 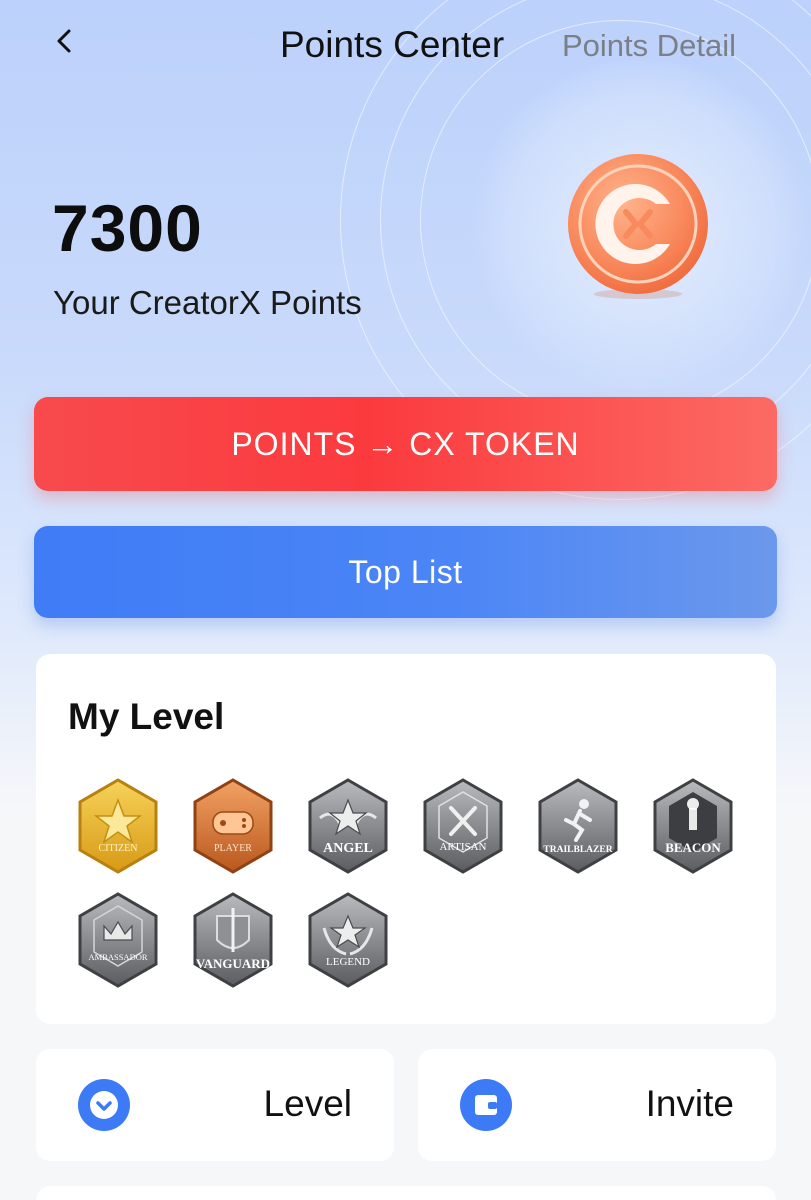 What do you see at coordinates (689, 1103) in the screenshot?
I see `invite-tile-label: Invite` at bounding box center [689, 1103].